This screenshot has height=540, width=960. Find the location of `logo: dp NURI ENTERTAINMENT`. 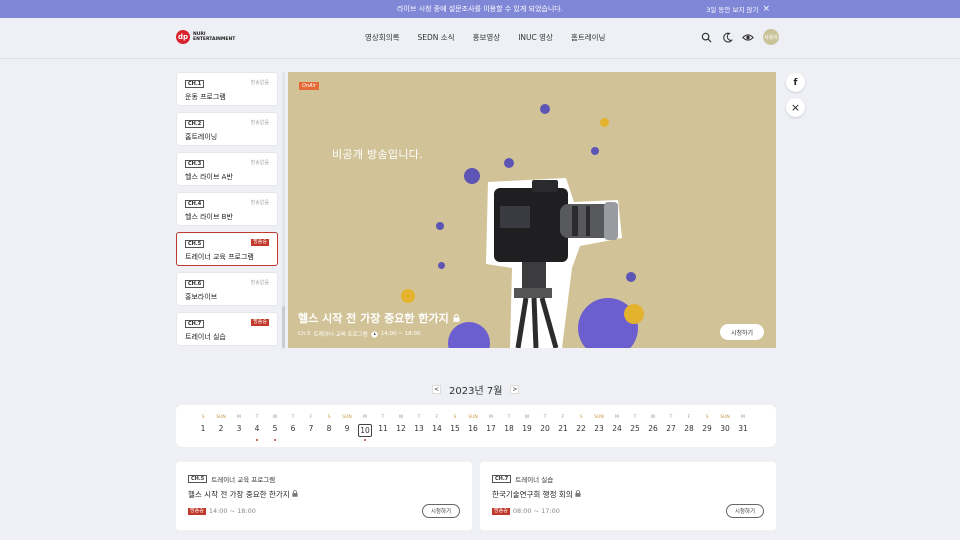

logo: dp NURI ENTERTAINMENT is located at coordinates (205, 37).